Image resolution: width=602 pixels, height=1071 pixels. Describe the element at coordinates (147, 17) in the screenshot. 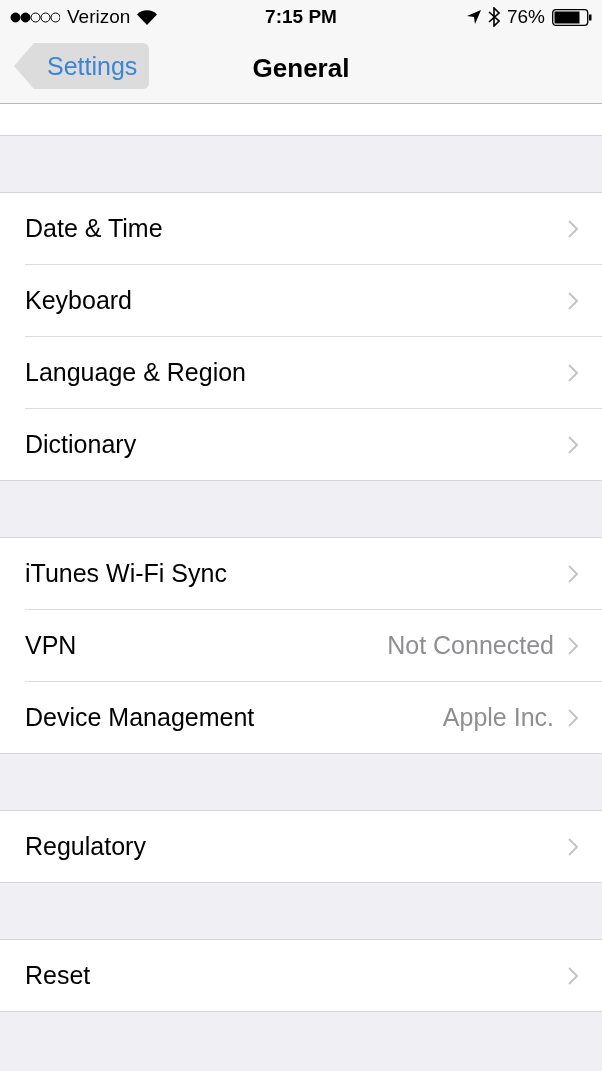

I see `wifi-icon` at that location.